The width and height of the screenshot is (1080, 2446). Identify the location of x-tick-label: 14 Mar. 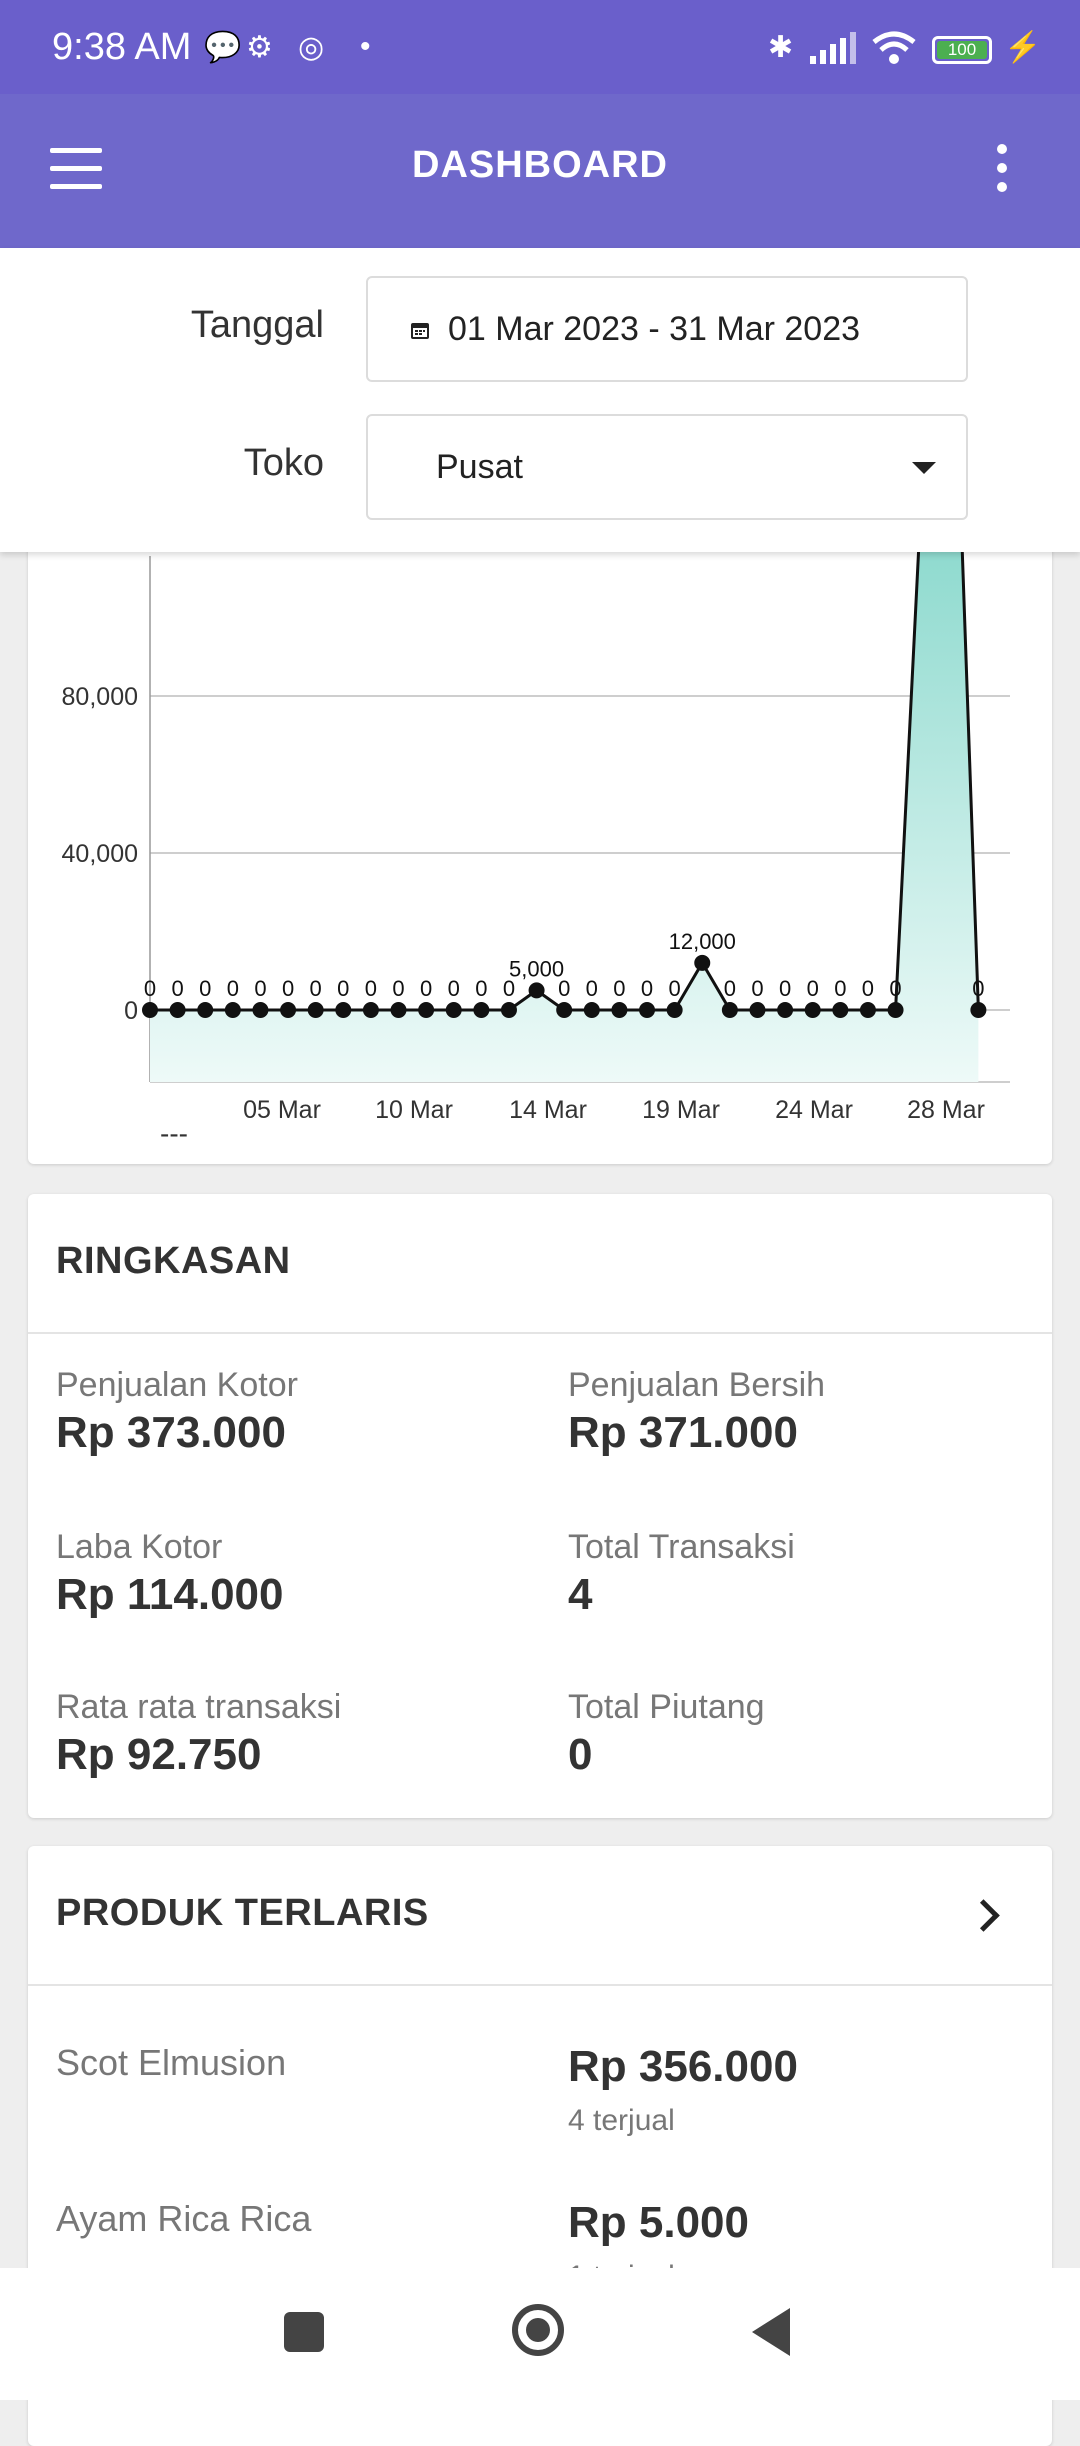
(548, 1110).